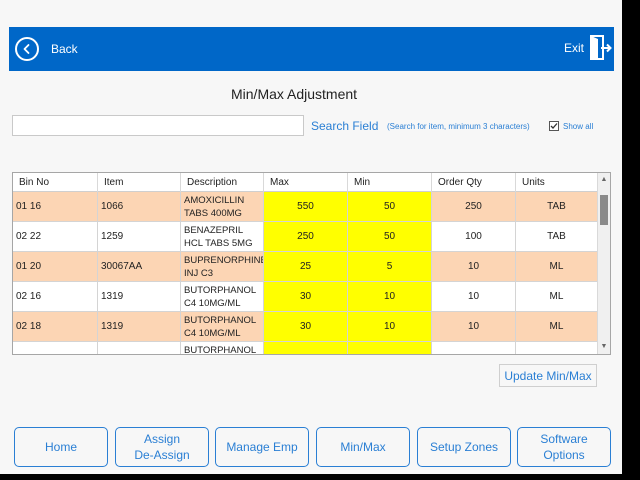 The image size is (640, 480). What do you see at coordinates (474, 182) in the screenshot?
I see `column-header-order-qty: Order Qty` at bounding box center [474, 182].